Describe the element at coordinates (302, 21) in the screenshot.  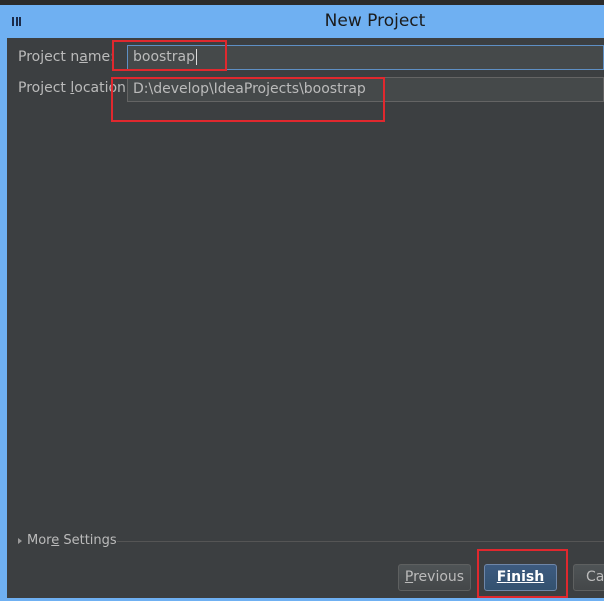
I see `title-bar: New Project` at that location.